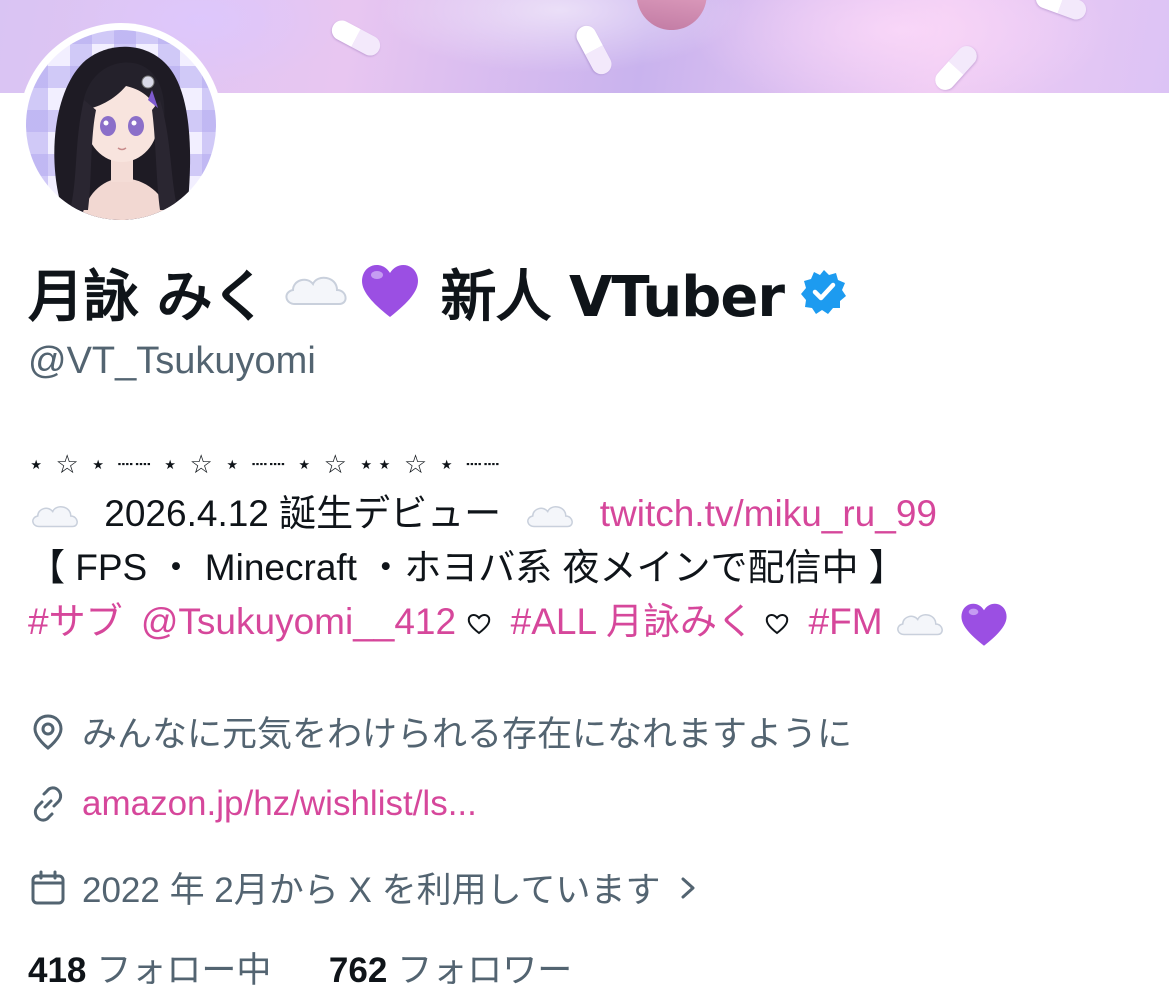  Describe the element at coordinates (300, 967) in the screenshot. I see `follow-stats: 418 フォロー中 762 フォロワー` at that location.